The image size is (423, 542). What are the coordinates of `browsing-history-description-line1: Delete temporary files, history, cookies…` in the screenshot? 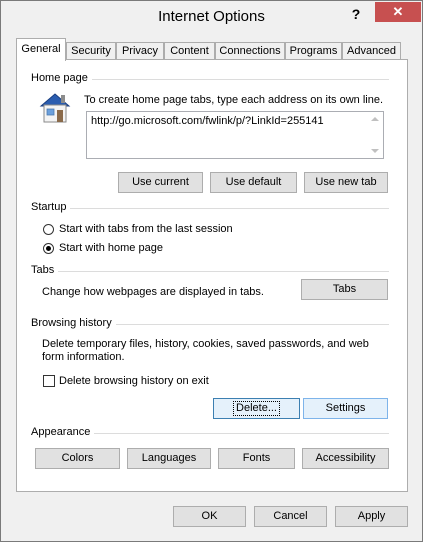 It's located at (205, 344).